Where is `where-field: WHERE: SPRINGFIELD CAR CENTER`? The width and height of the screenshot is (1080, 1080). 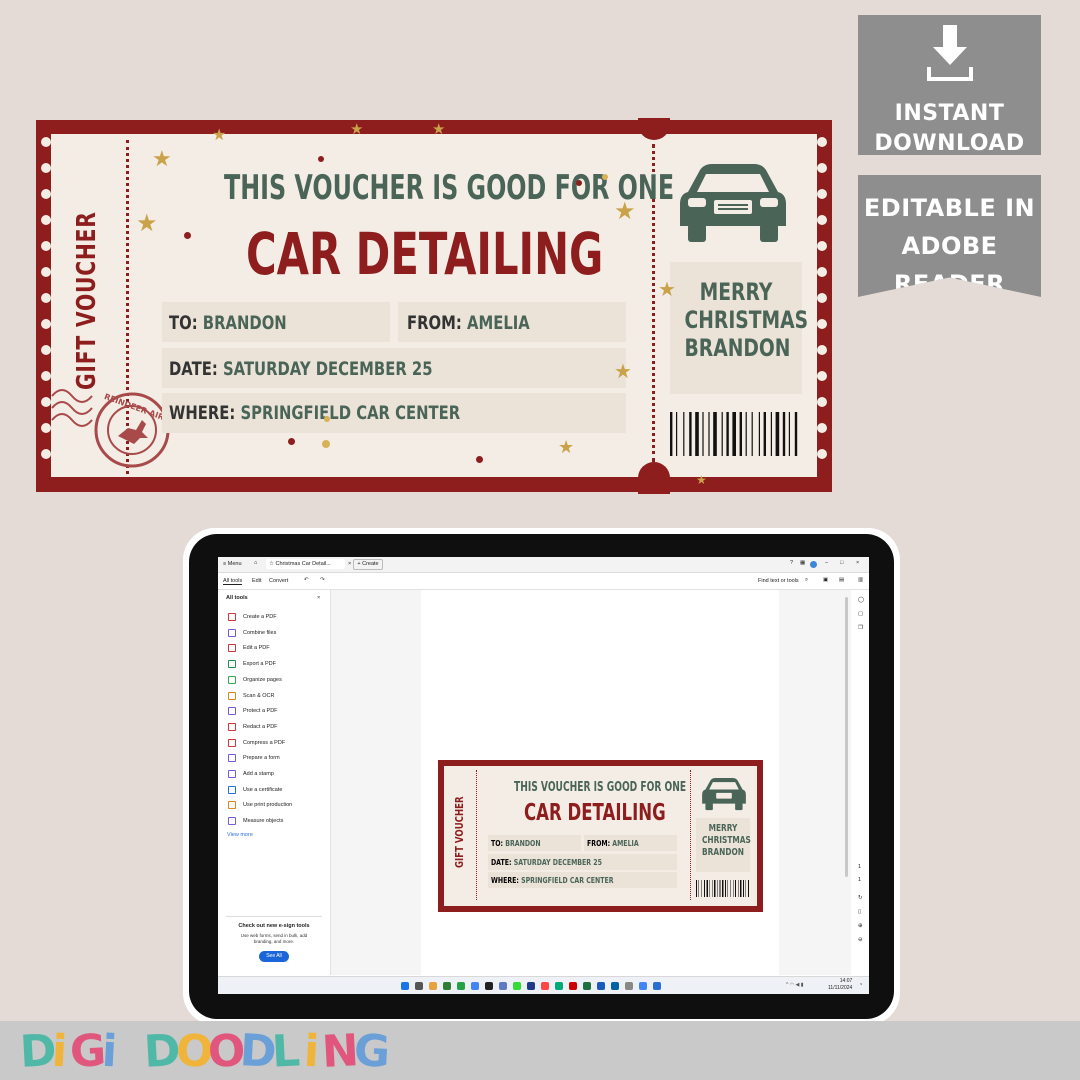
where-field: WHERE: SPRINGFIELD CAR CENTER is located at coordinates (394, 413).